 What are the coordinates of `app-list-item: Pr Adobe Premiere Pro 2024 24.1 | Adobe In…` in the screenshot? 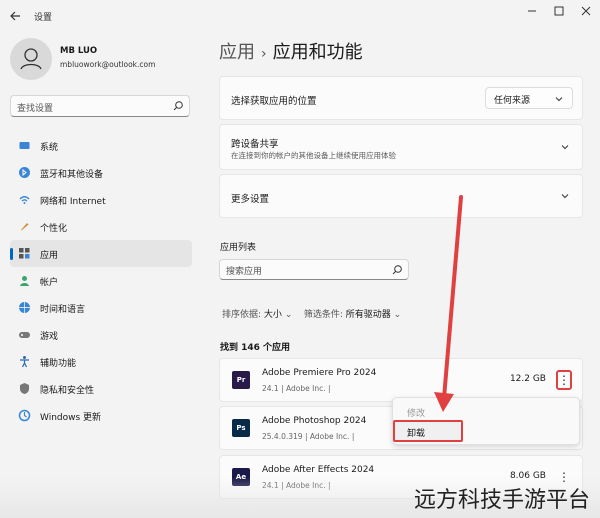 It's located at (401, 380).